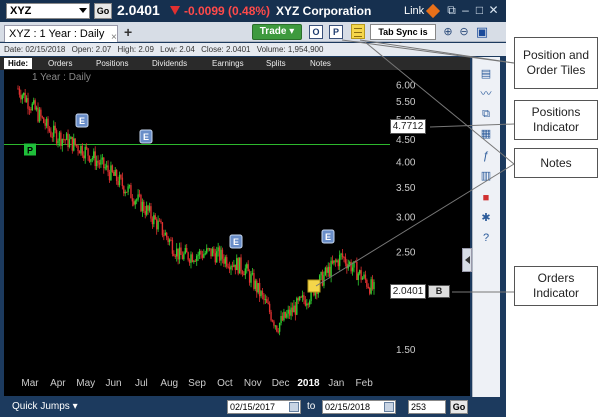  Describe the element at coordinates (556, 286) in the screenshot. I see `callout-orders-indicator: Orders Indicator` at that location.